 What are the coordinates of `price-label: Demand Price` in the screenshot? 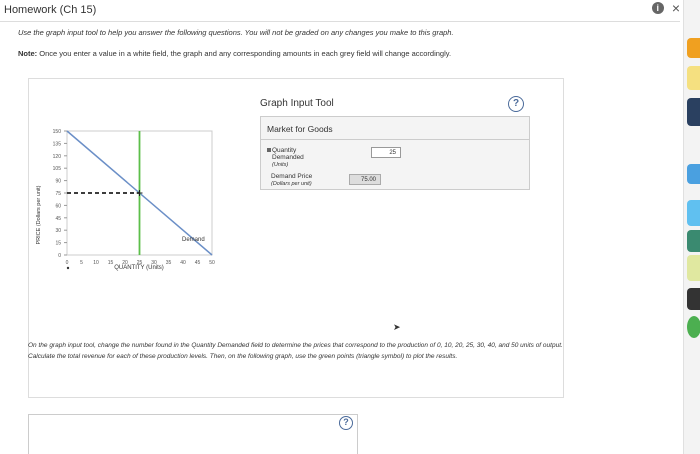 It's located at (292, 176).